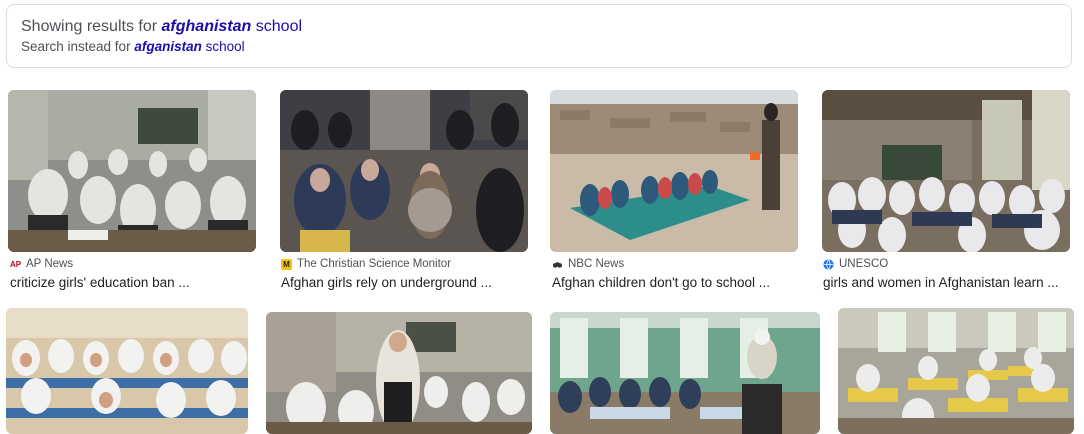 Image resolution: width=1084 pixels, height=434 pixels. I want to click on corrected-query-link: afghanistan school, so click(232, 26).